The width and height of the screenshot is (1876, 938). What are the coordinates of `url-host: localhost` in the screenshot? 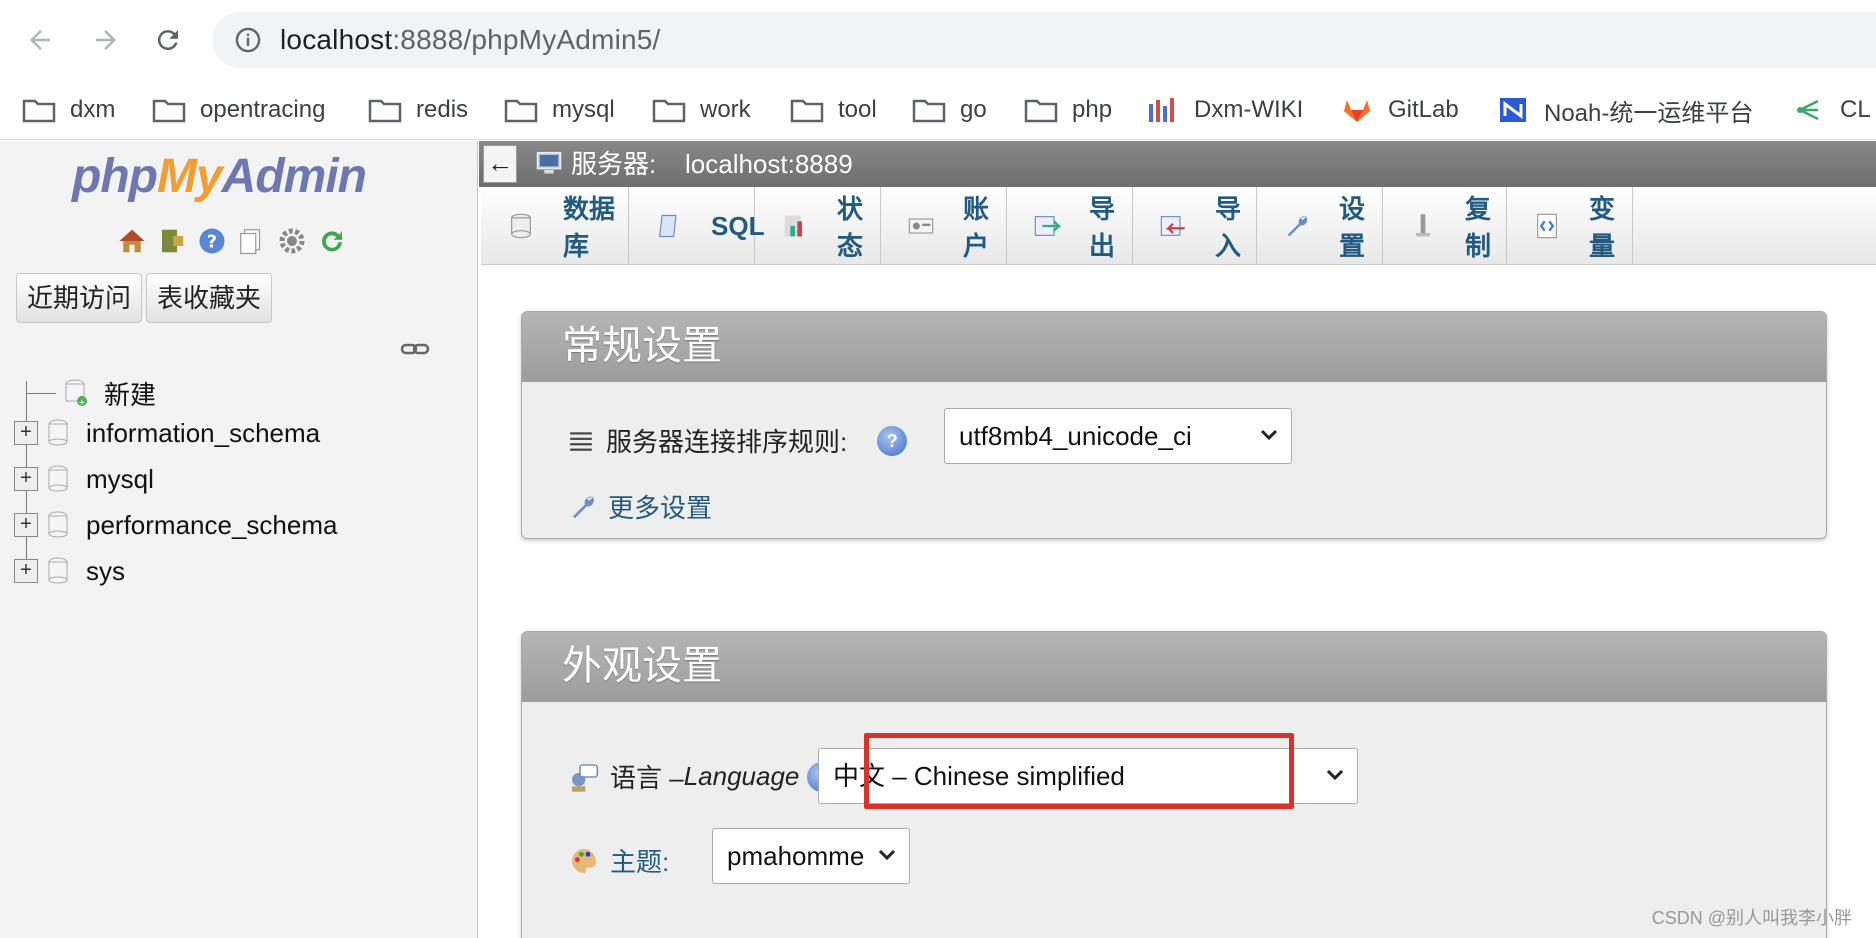 It's located at (336, 39).